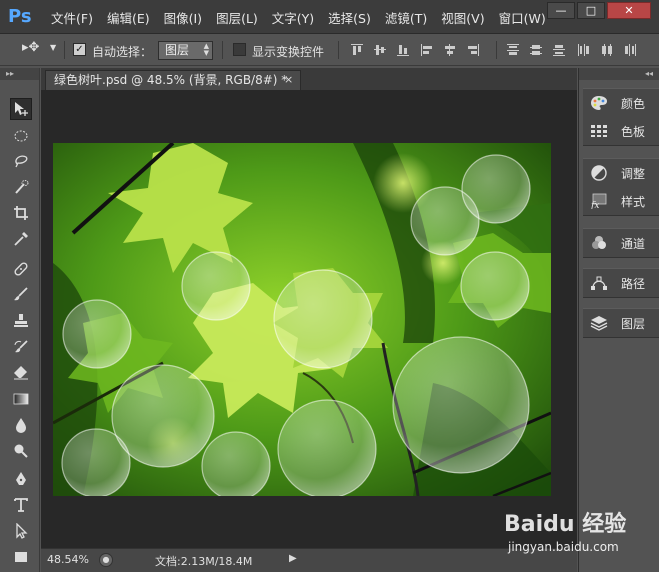  What do you see at coordinates (21, 557) in the screenshot?
I see `rectangle-tool-icon` at bounding box center [21, 557].